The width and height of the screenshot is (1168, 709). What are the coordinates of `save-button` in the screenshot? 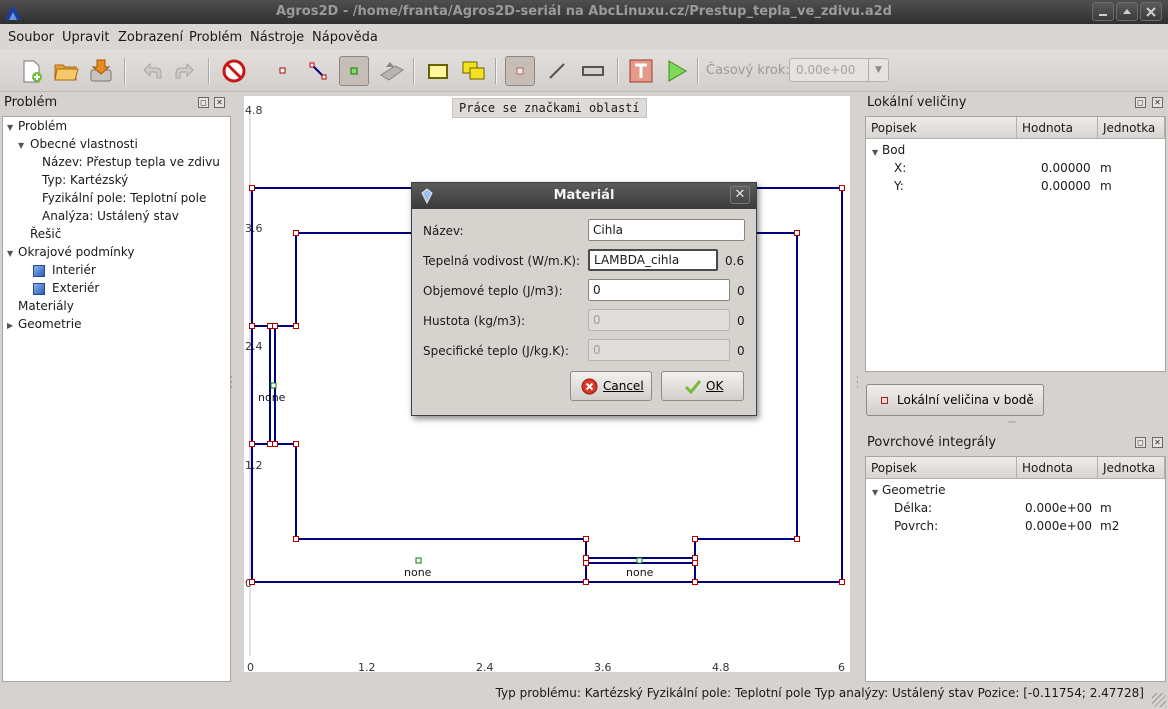 It's located at (101, 71).